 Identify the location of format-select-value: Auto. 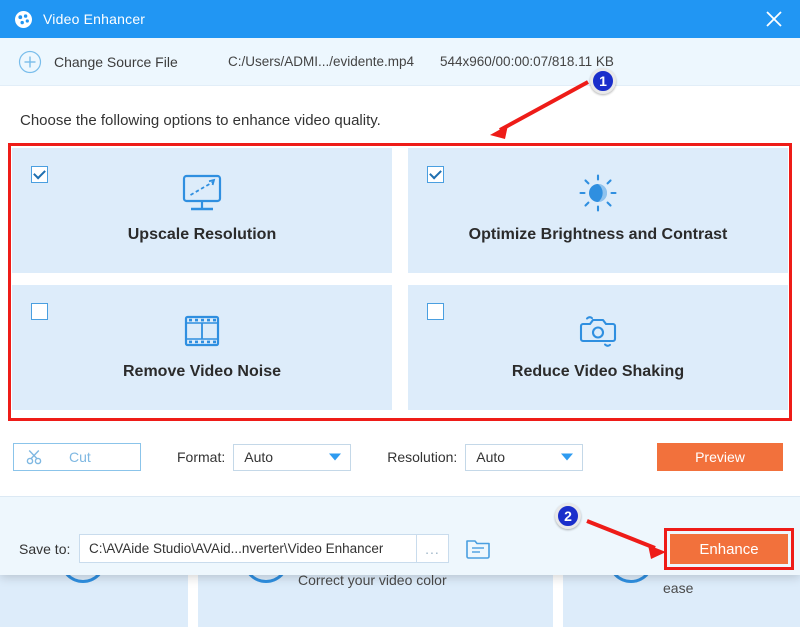
(259, 457).